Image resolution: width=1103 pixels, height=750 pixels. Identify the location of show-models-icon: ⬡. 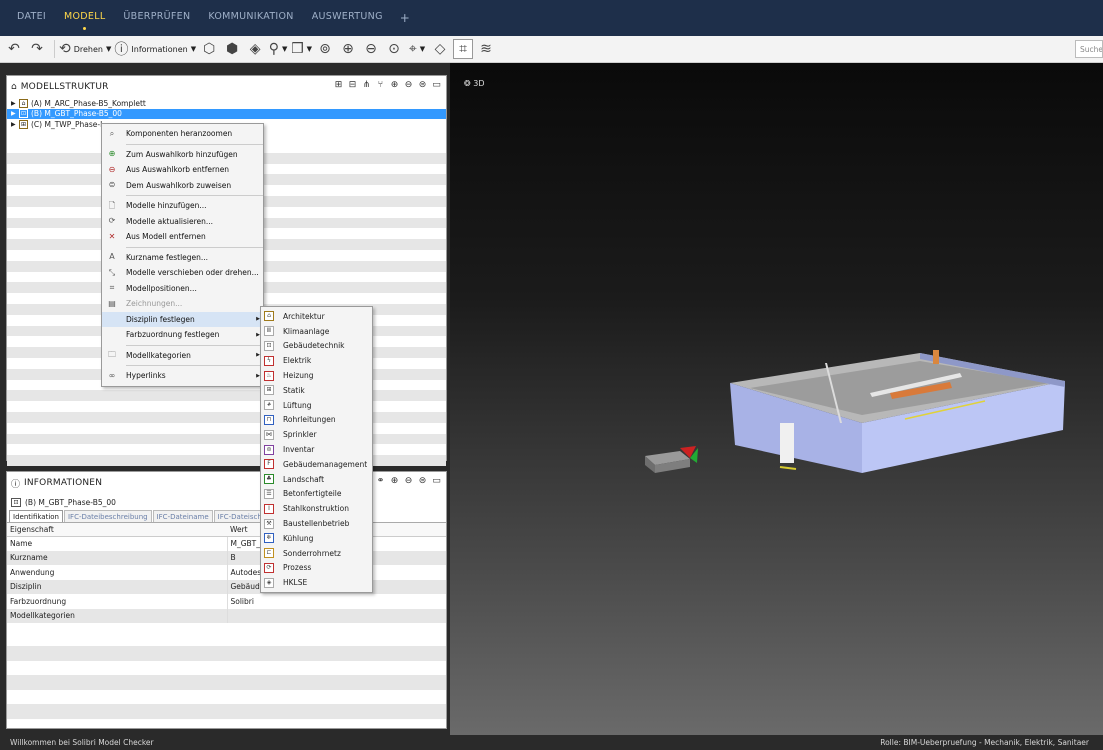
(209, 49).